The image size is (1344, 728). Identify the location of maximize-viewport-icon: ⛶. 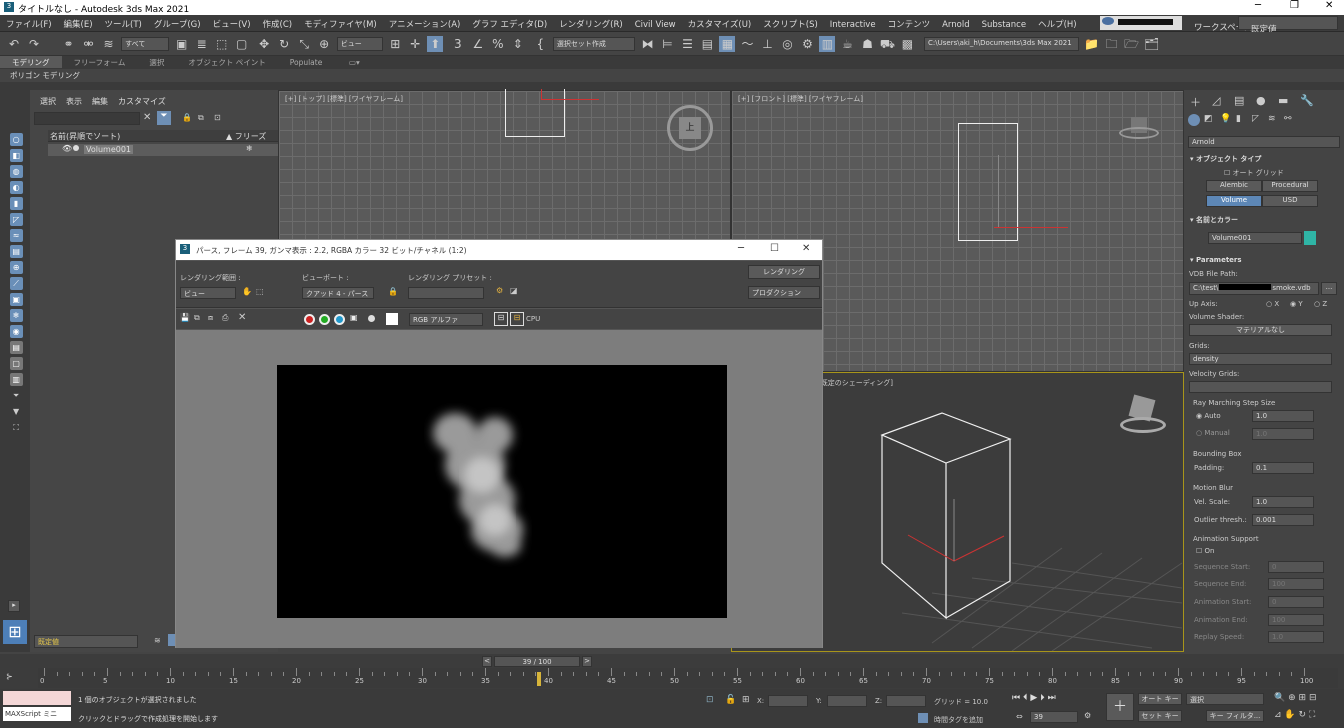
(1312, 715).